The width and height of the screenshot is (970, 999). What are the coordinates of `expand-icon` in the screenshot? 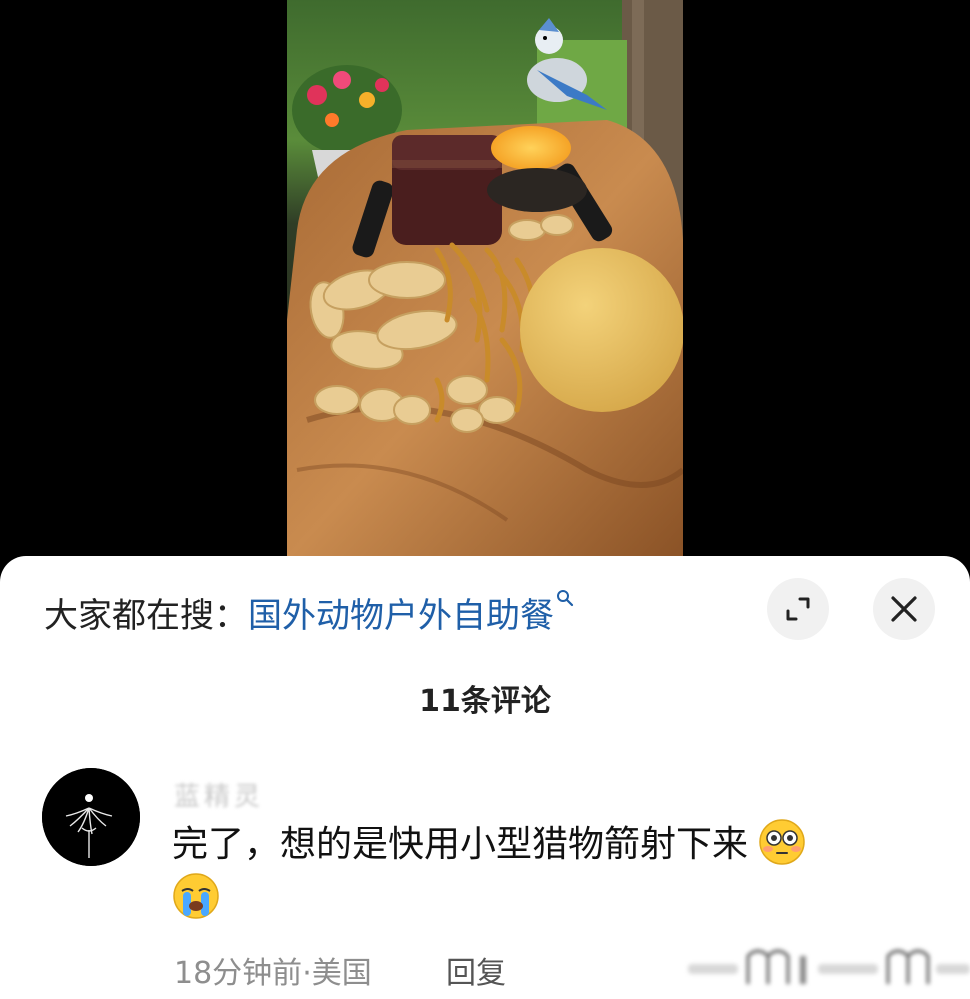 It's located at (798, 609).